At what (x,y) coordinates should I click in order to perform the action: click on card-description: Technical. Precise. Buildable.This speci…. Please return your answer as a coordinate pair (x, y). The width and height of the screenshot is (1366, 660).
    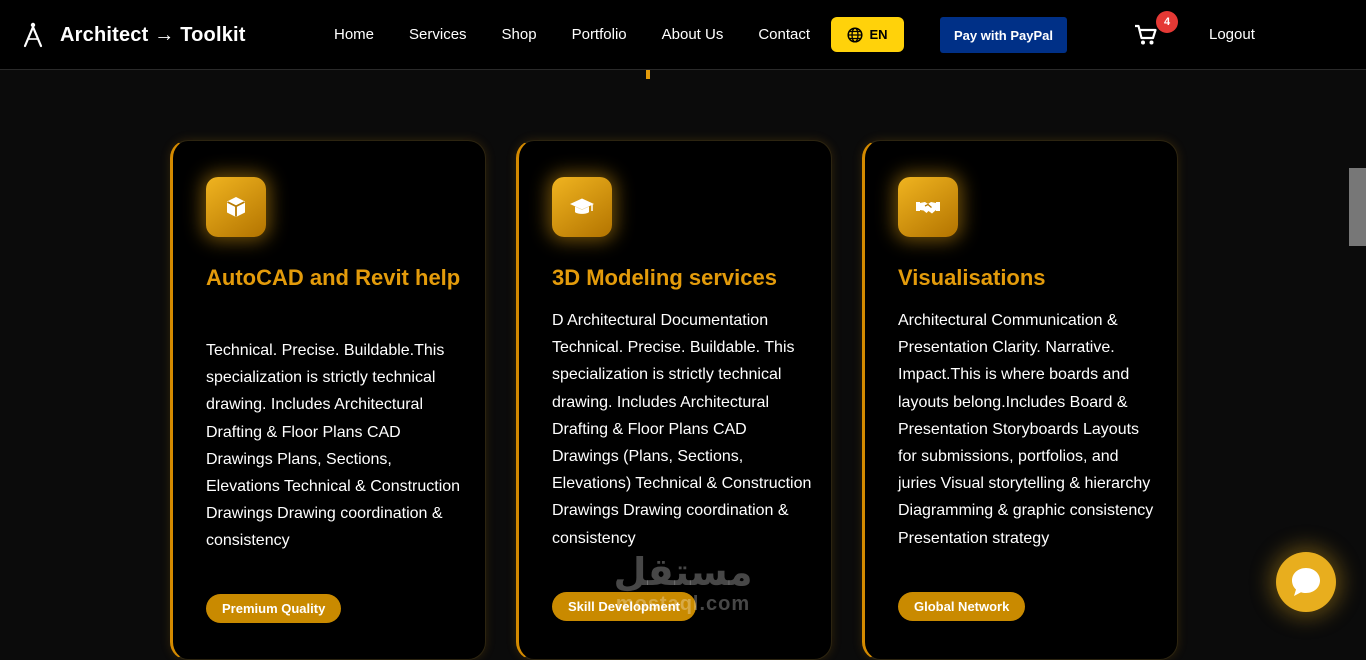
    Looking at the image, I should click on (333, 446).